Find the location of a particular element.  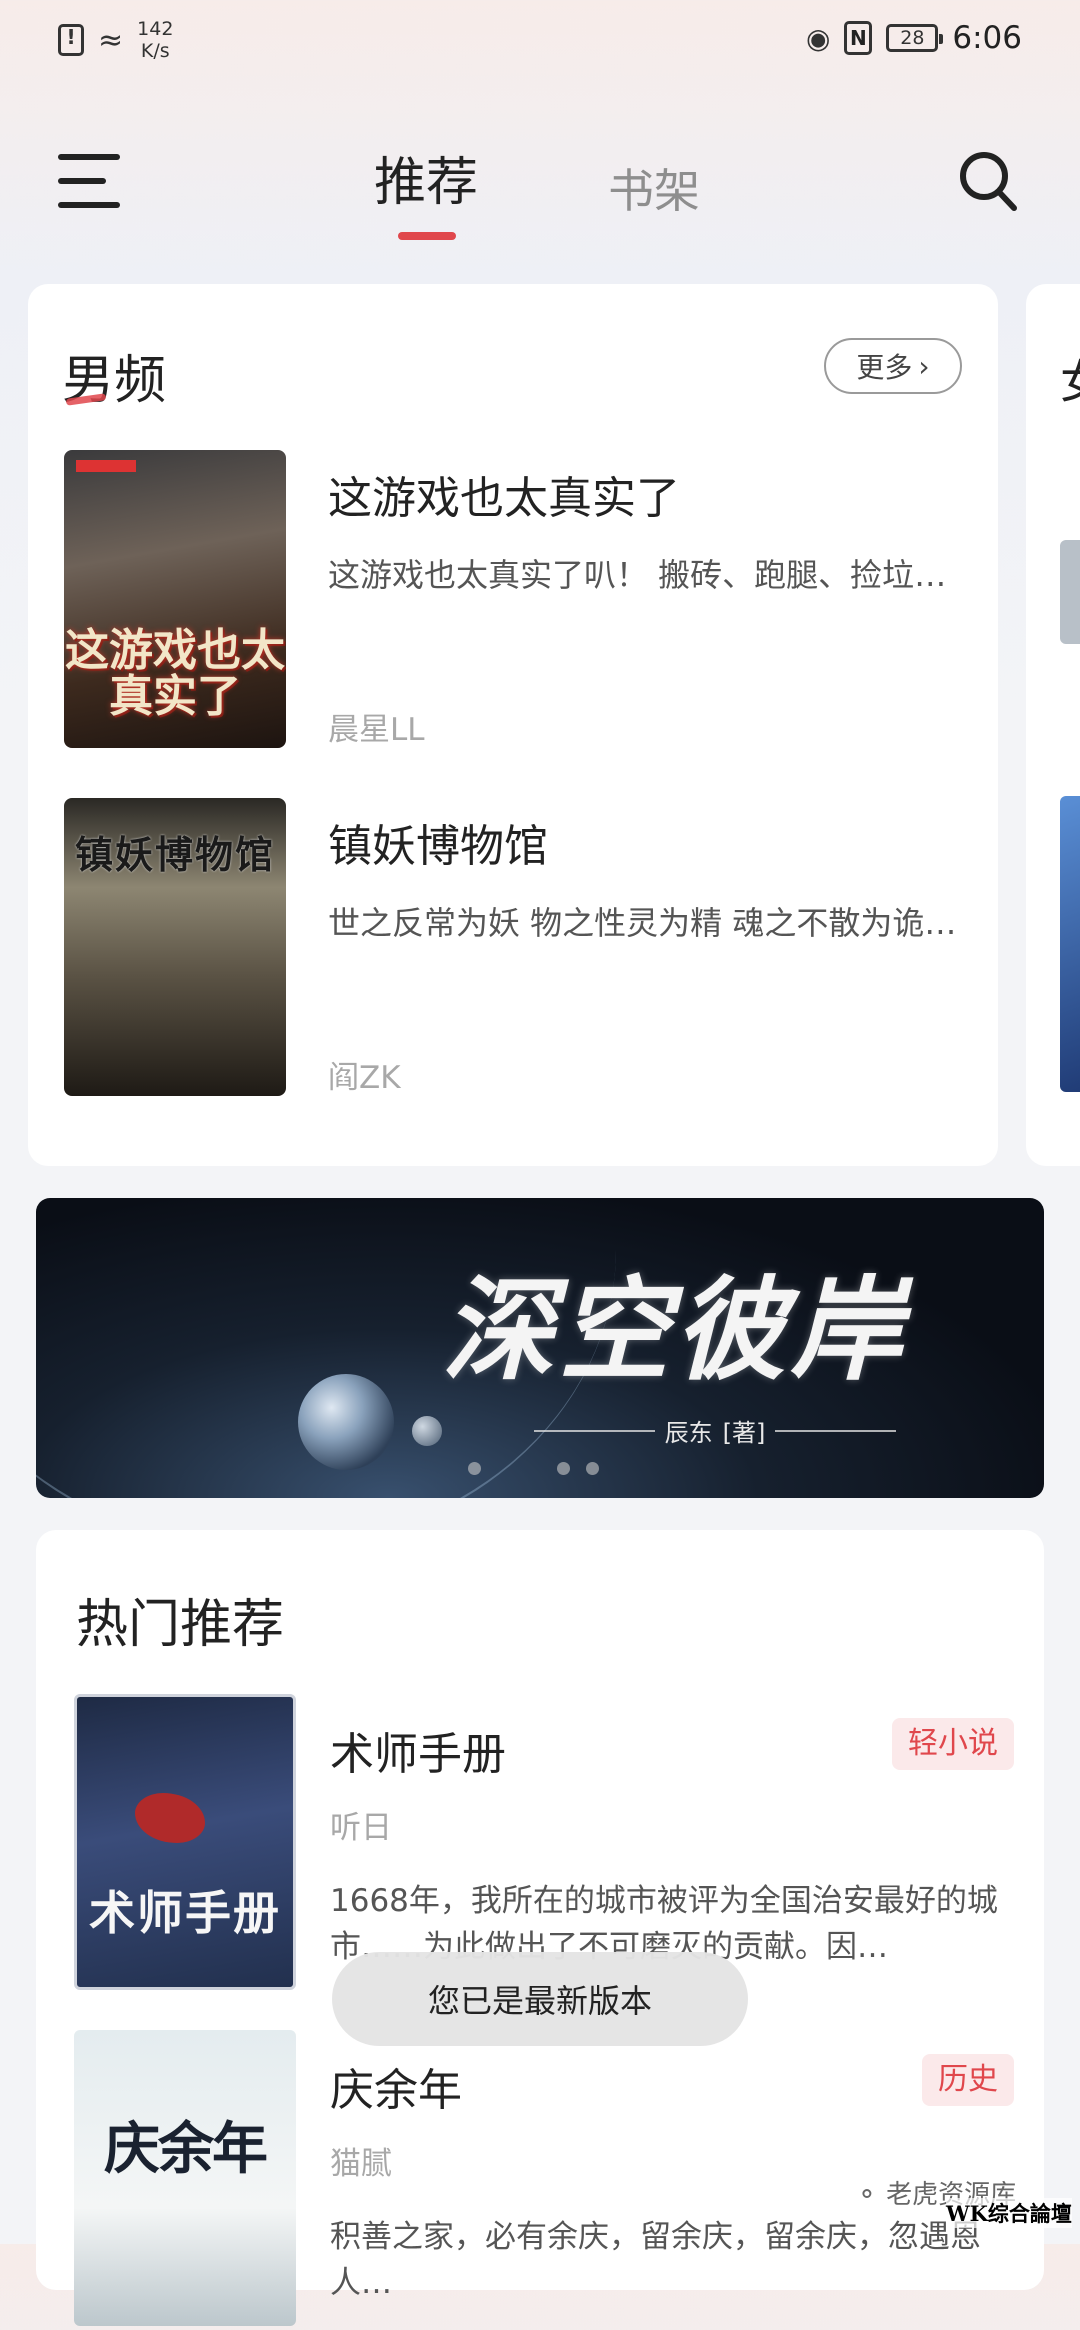

banner-author-line: 辰东 [著] is located at coordinates (715, 1430).